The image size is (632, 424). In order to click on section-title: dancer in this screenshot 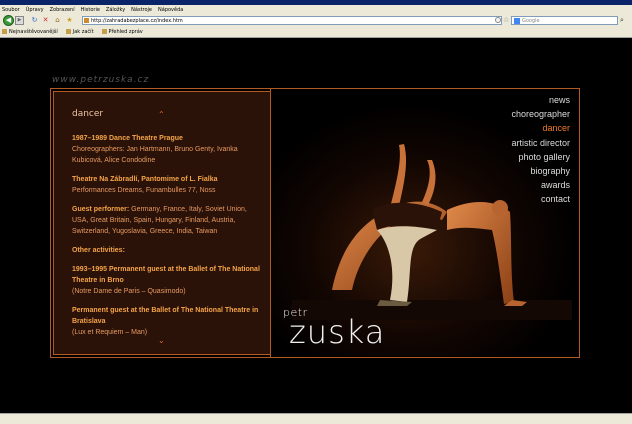, I will do `click(88, 114)`.